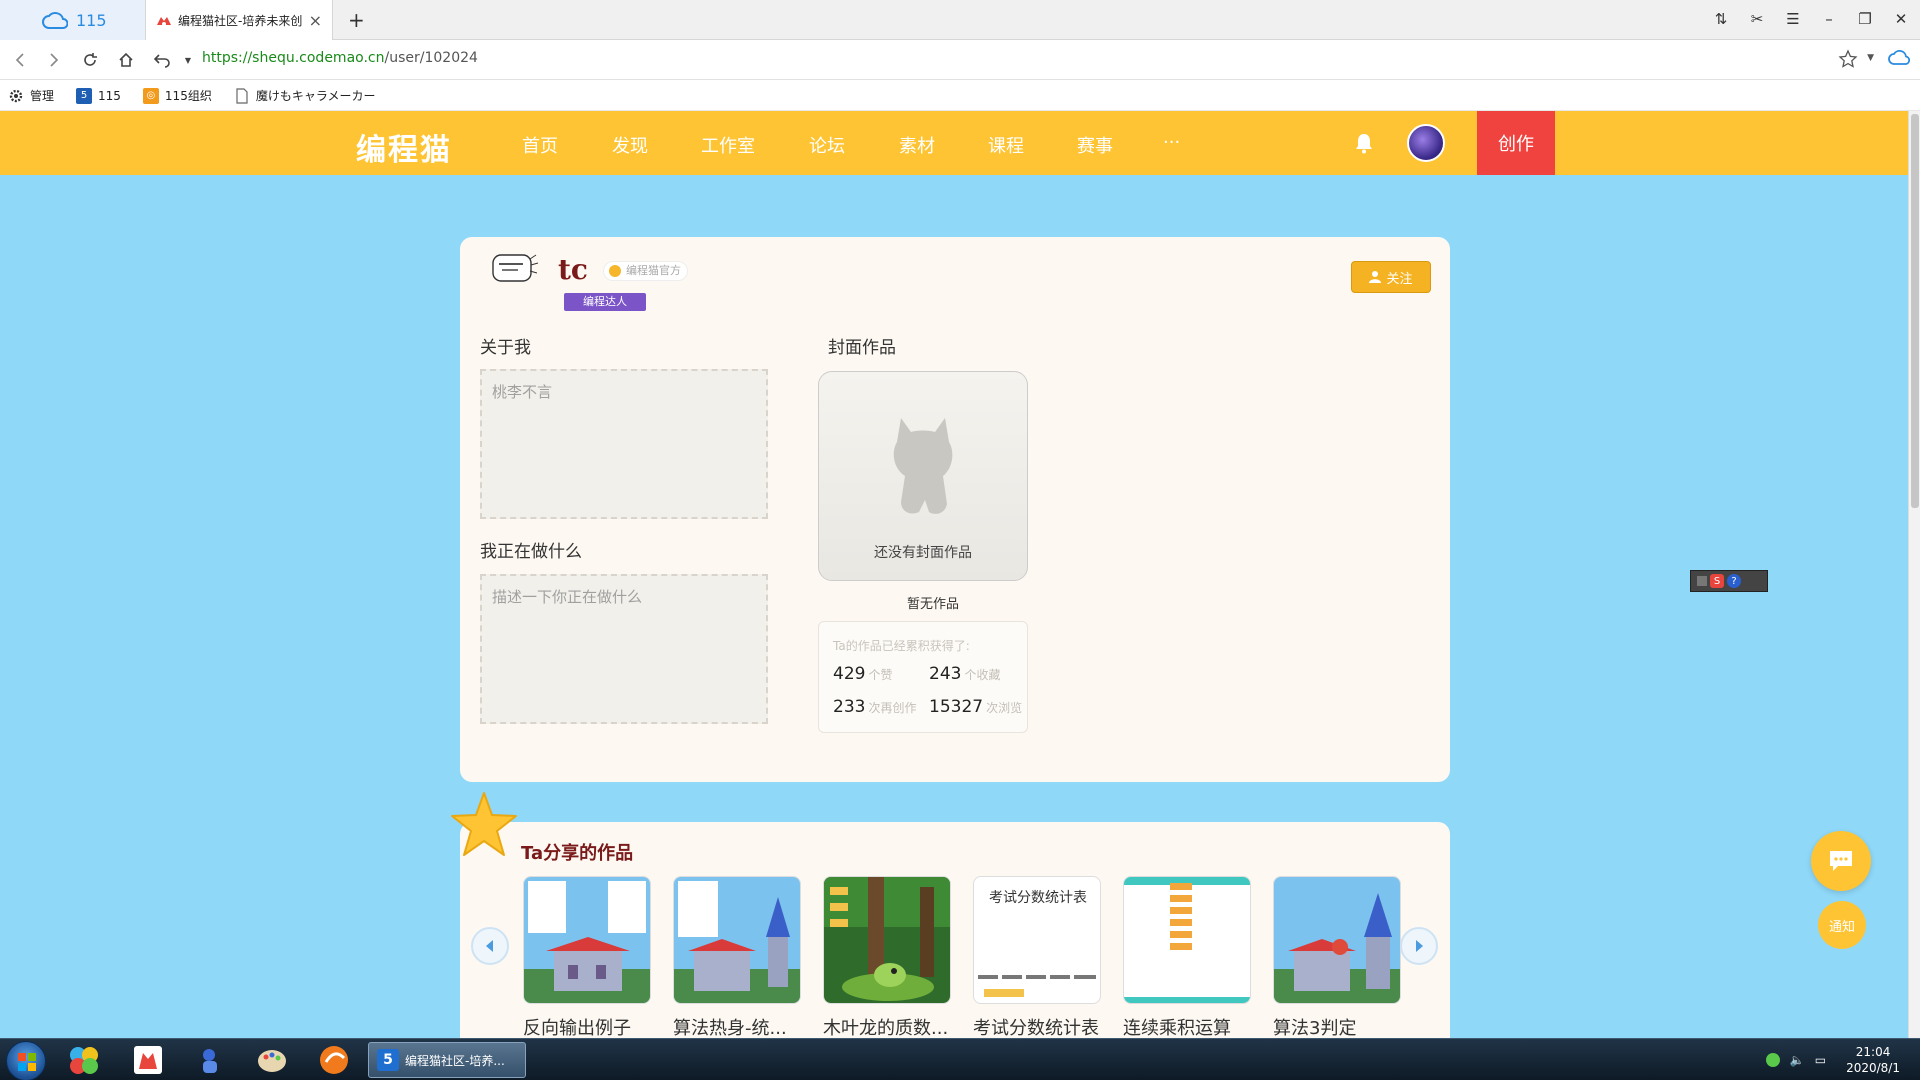 This screenshot has height=1080, width=1920. Describe the element at coordinates (917, 145) in the screenshot. I see `nav-materials: 素材` at that location.